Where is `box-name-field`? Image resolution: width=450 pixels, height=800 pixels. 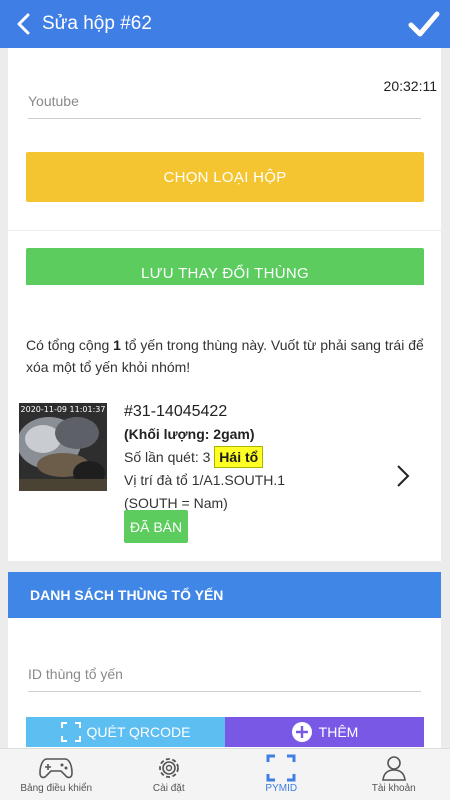 box-name-field is located at coordinates (224, 106).